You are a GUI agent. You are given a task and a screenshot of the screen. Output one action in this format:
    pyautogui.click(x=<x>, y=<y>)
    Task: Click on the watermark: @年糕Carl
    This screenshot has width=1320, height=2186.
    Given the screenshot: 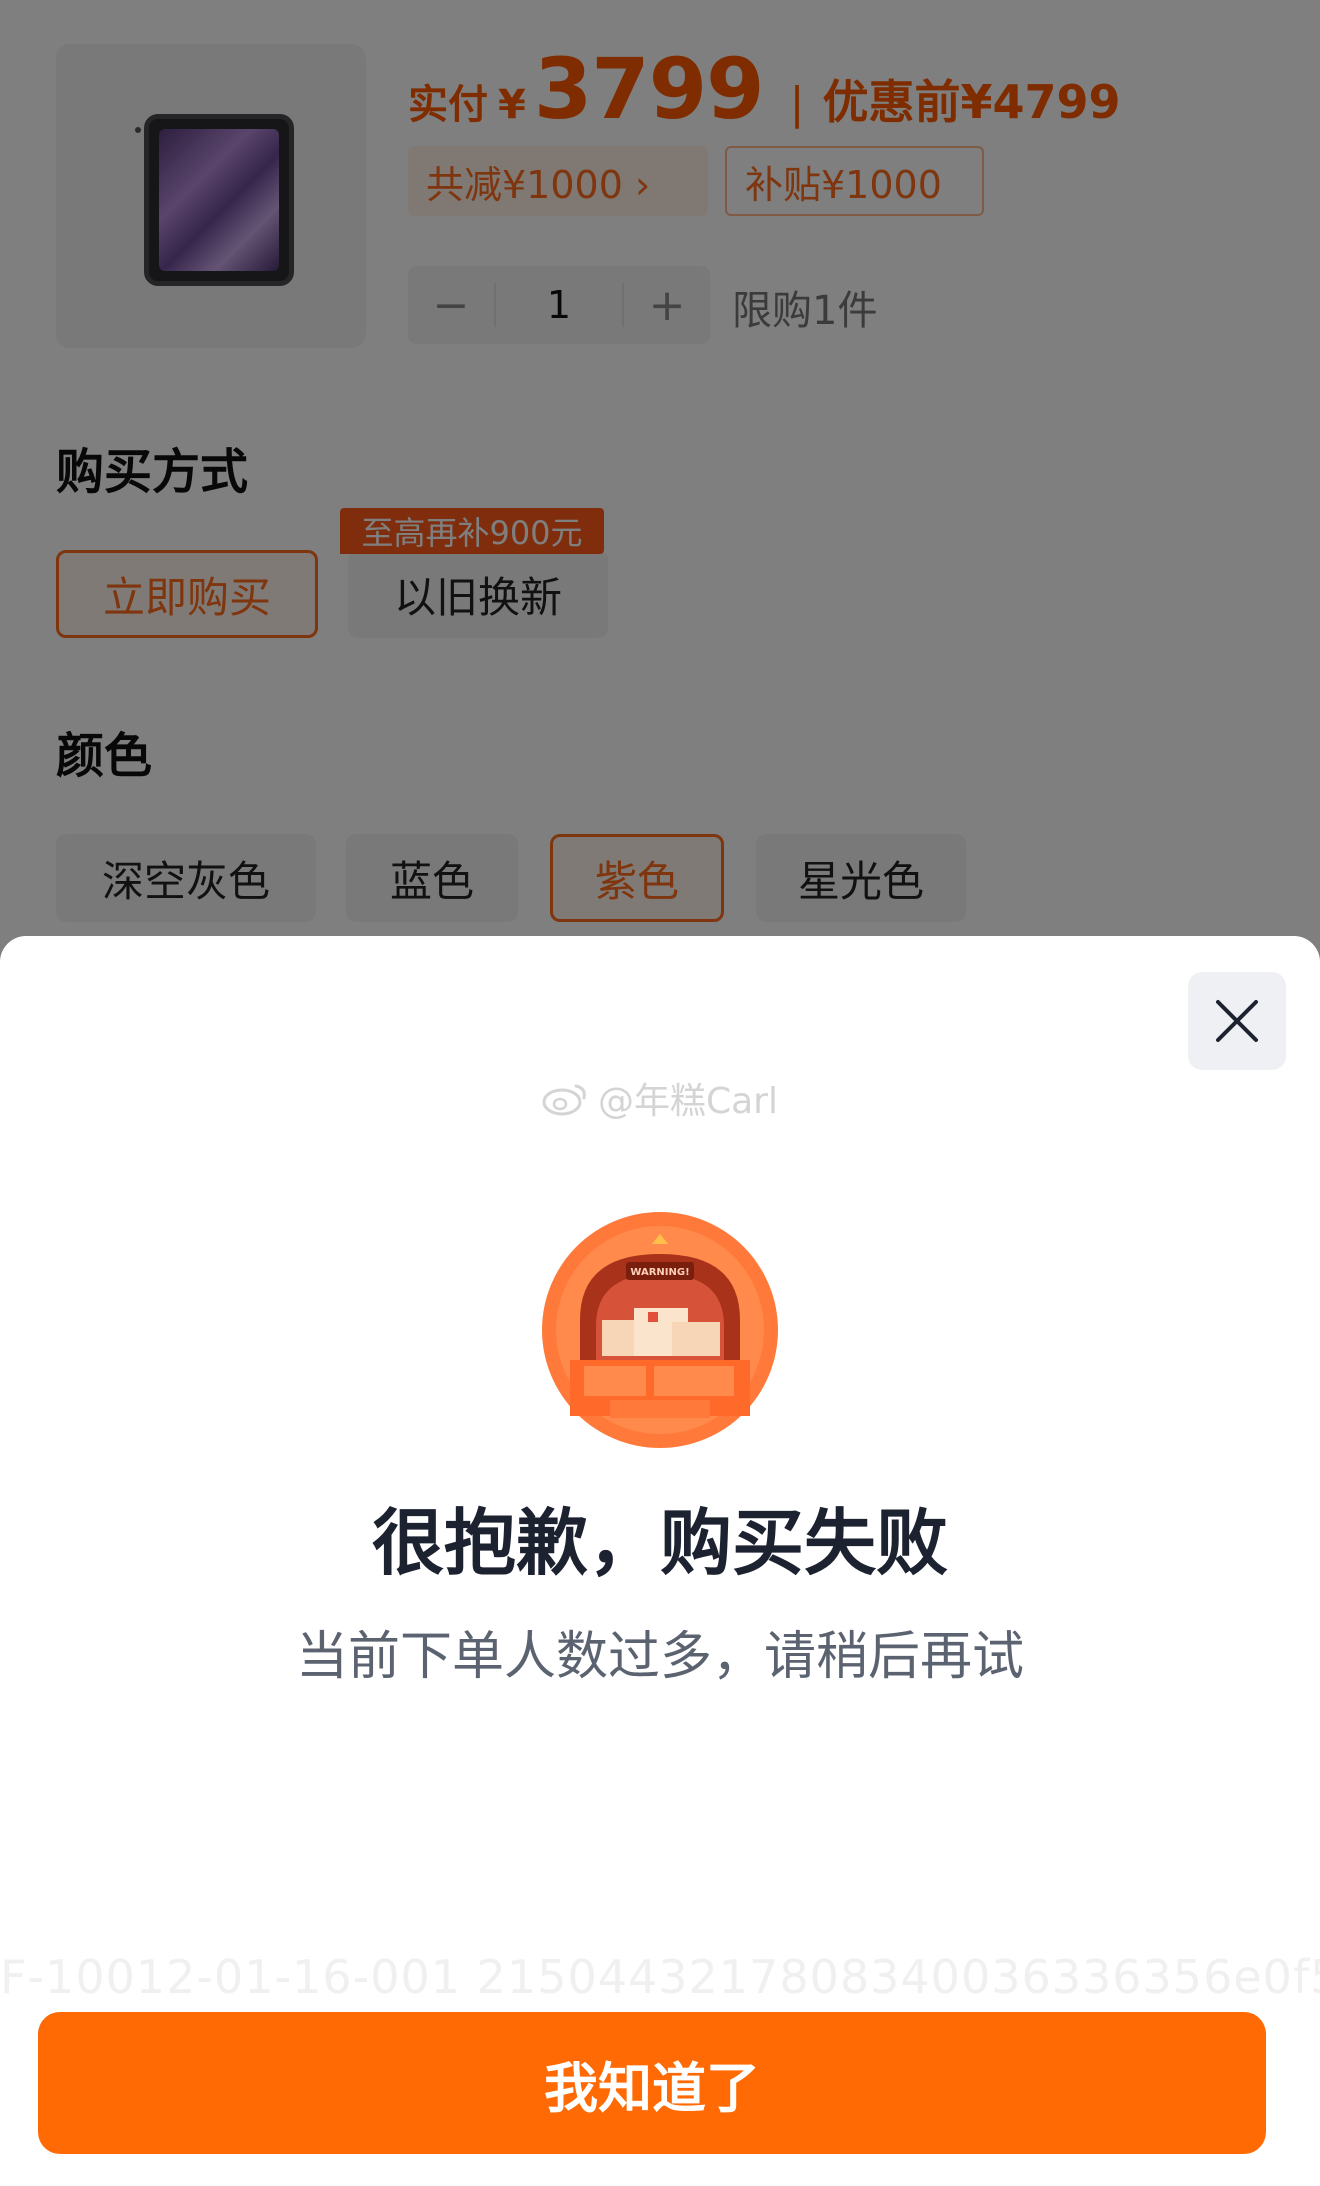 What is the action you would take?
    pyautogui.click(x=660, y=1098)
    